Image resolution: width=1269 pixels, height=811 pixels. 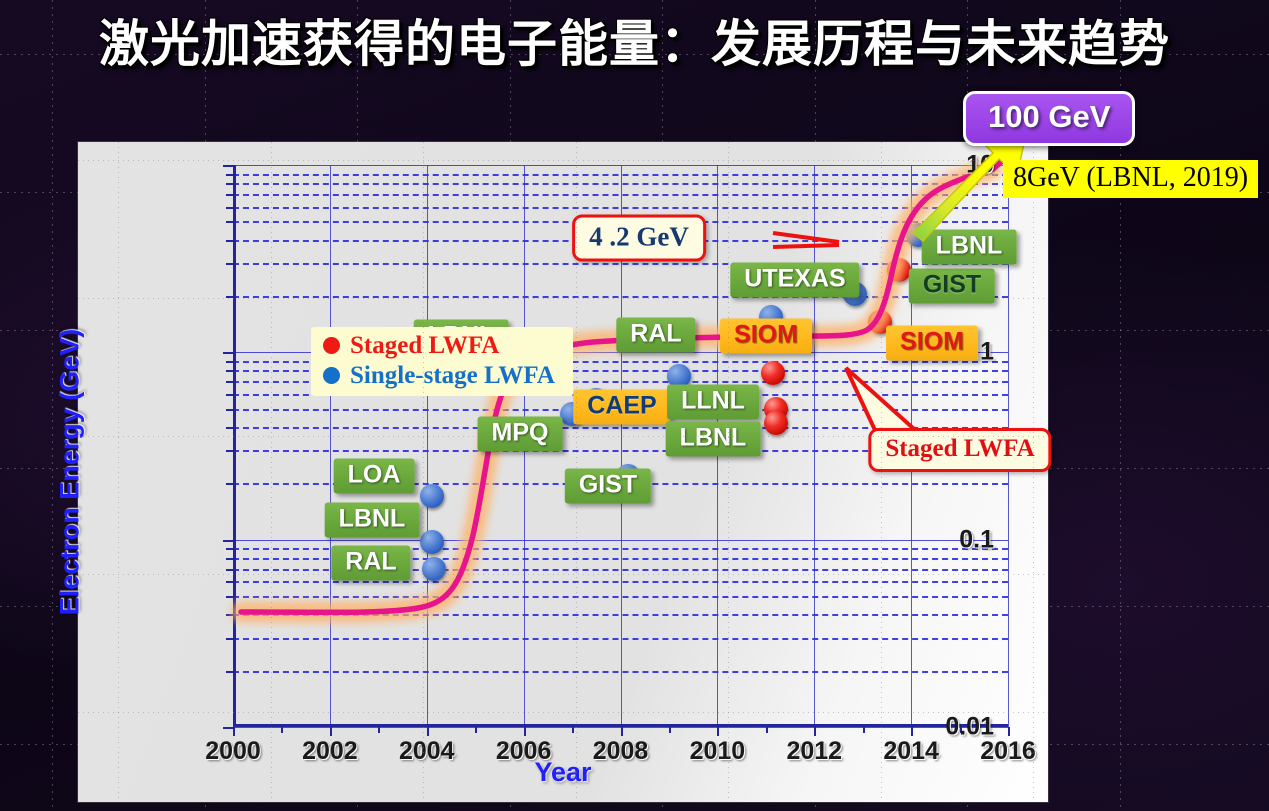 What do you see at coordinates (987, 351) in the screenshot?
I see `y-axis-tick-label: 1` at bounding box center [987, 351].